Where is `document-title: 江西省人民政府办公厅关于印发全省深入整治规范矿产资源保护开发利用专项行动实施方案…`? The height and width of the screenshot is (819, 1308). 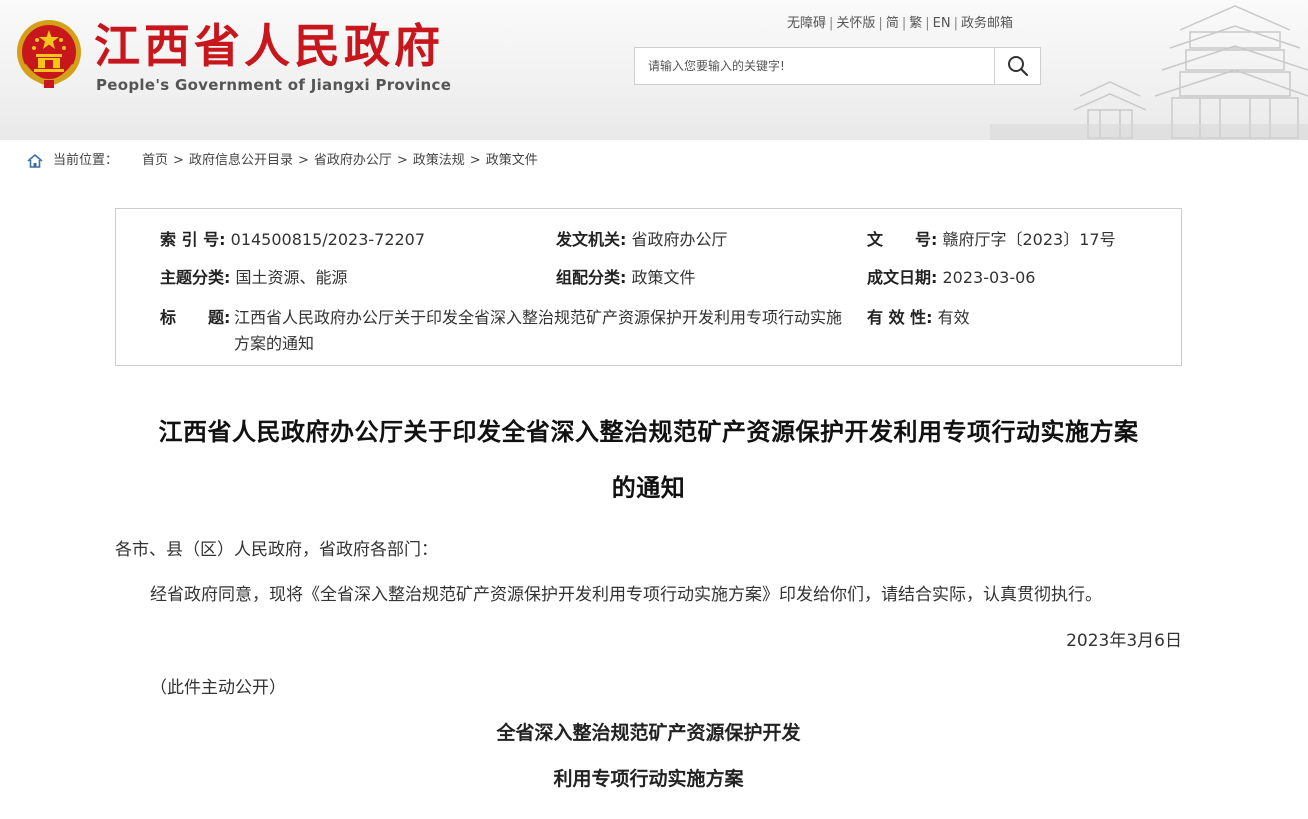 document-title: 江西省人民政府办公厅关于印发全省深入整治规范矿产资源保护开发利用专项行动实施方案… is located at coordinates (648, 460).